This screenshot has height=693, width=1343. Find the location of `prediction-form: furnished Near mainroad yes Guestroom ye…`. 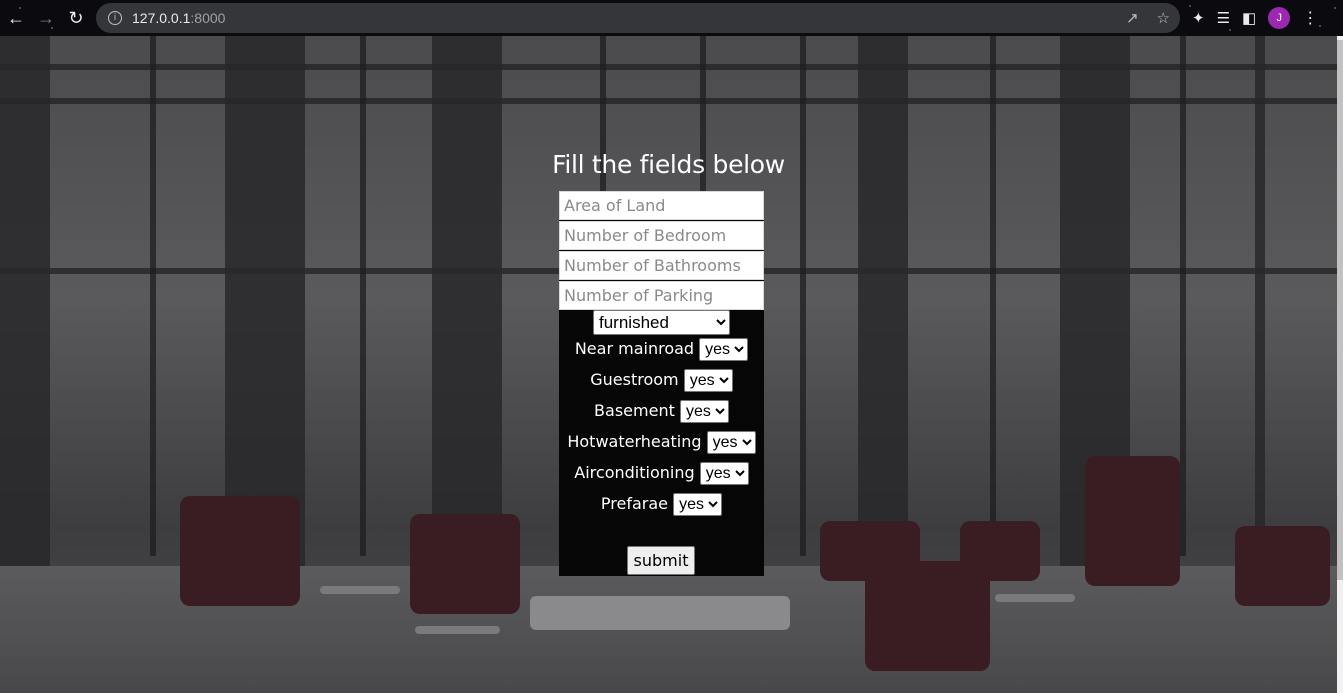

prediction-form: furnished Near mainroad yes Guestroom ye… is located at coordinates (661, 383).